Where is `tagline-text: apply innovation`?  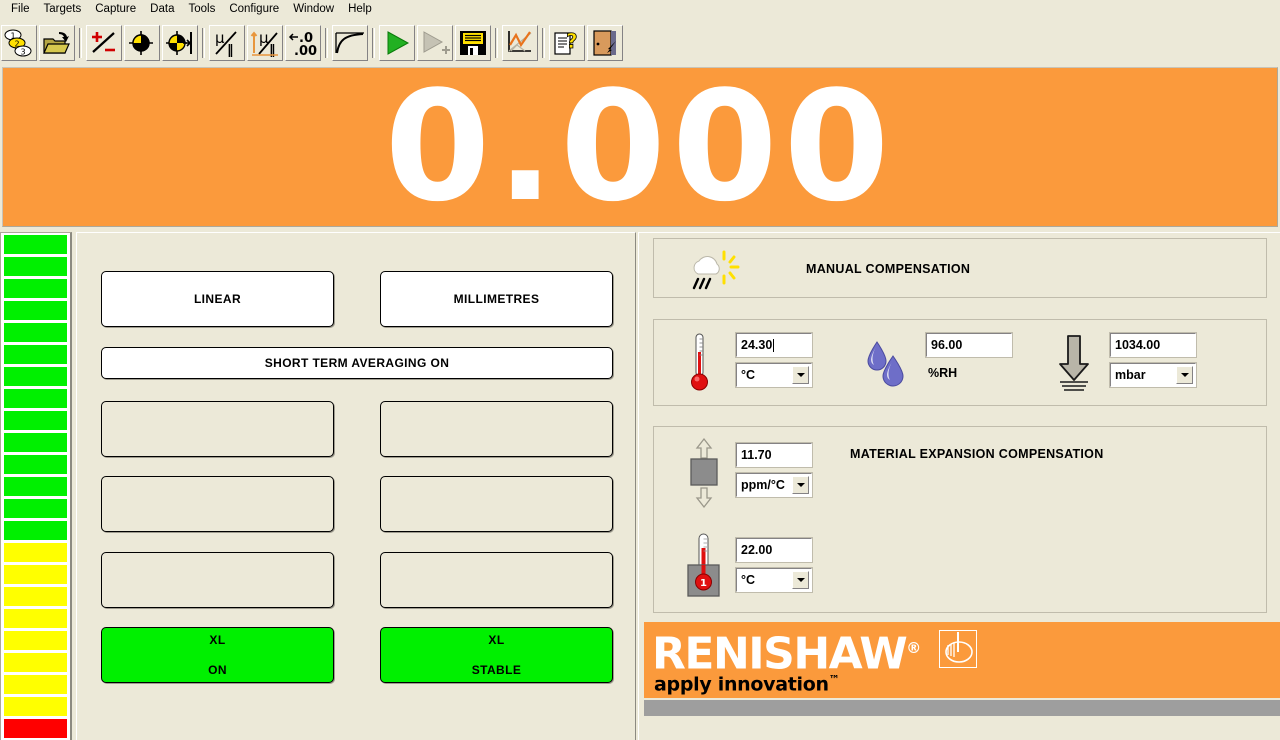
tagline-text: apply innovation is located at coordinates (741, 684).